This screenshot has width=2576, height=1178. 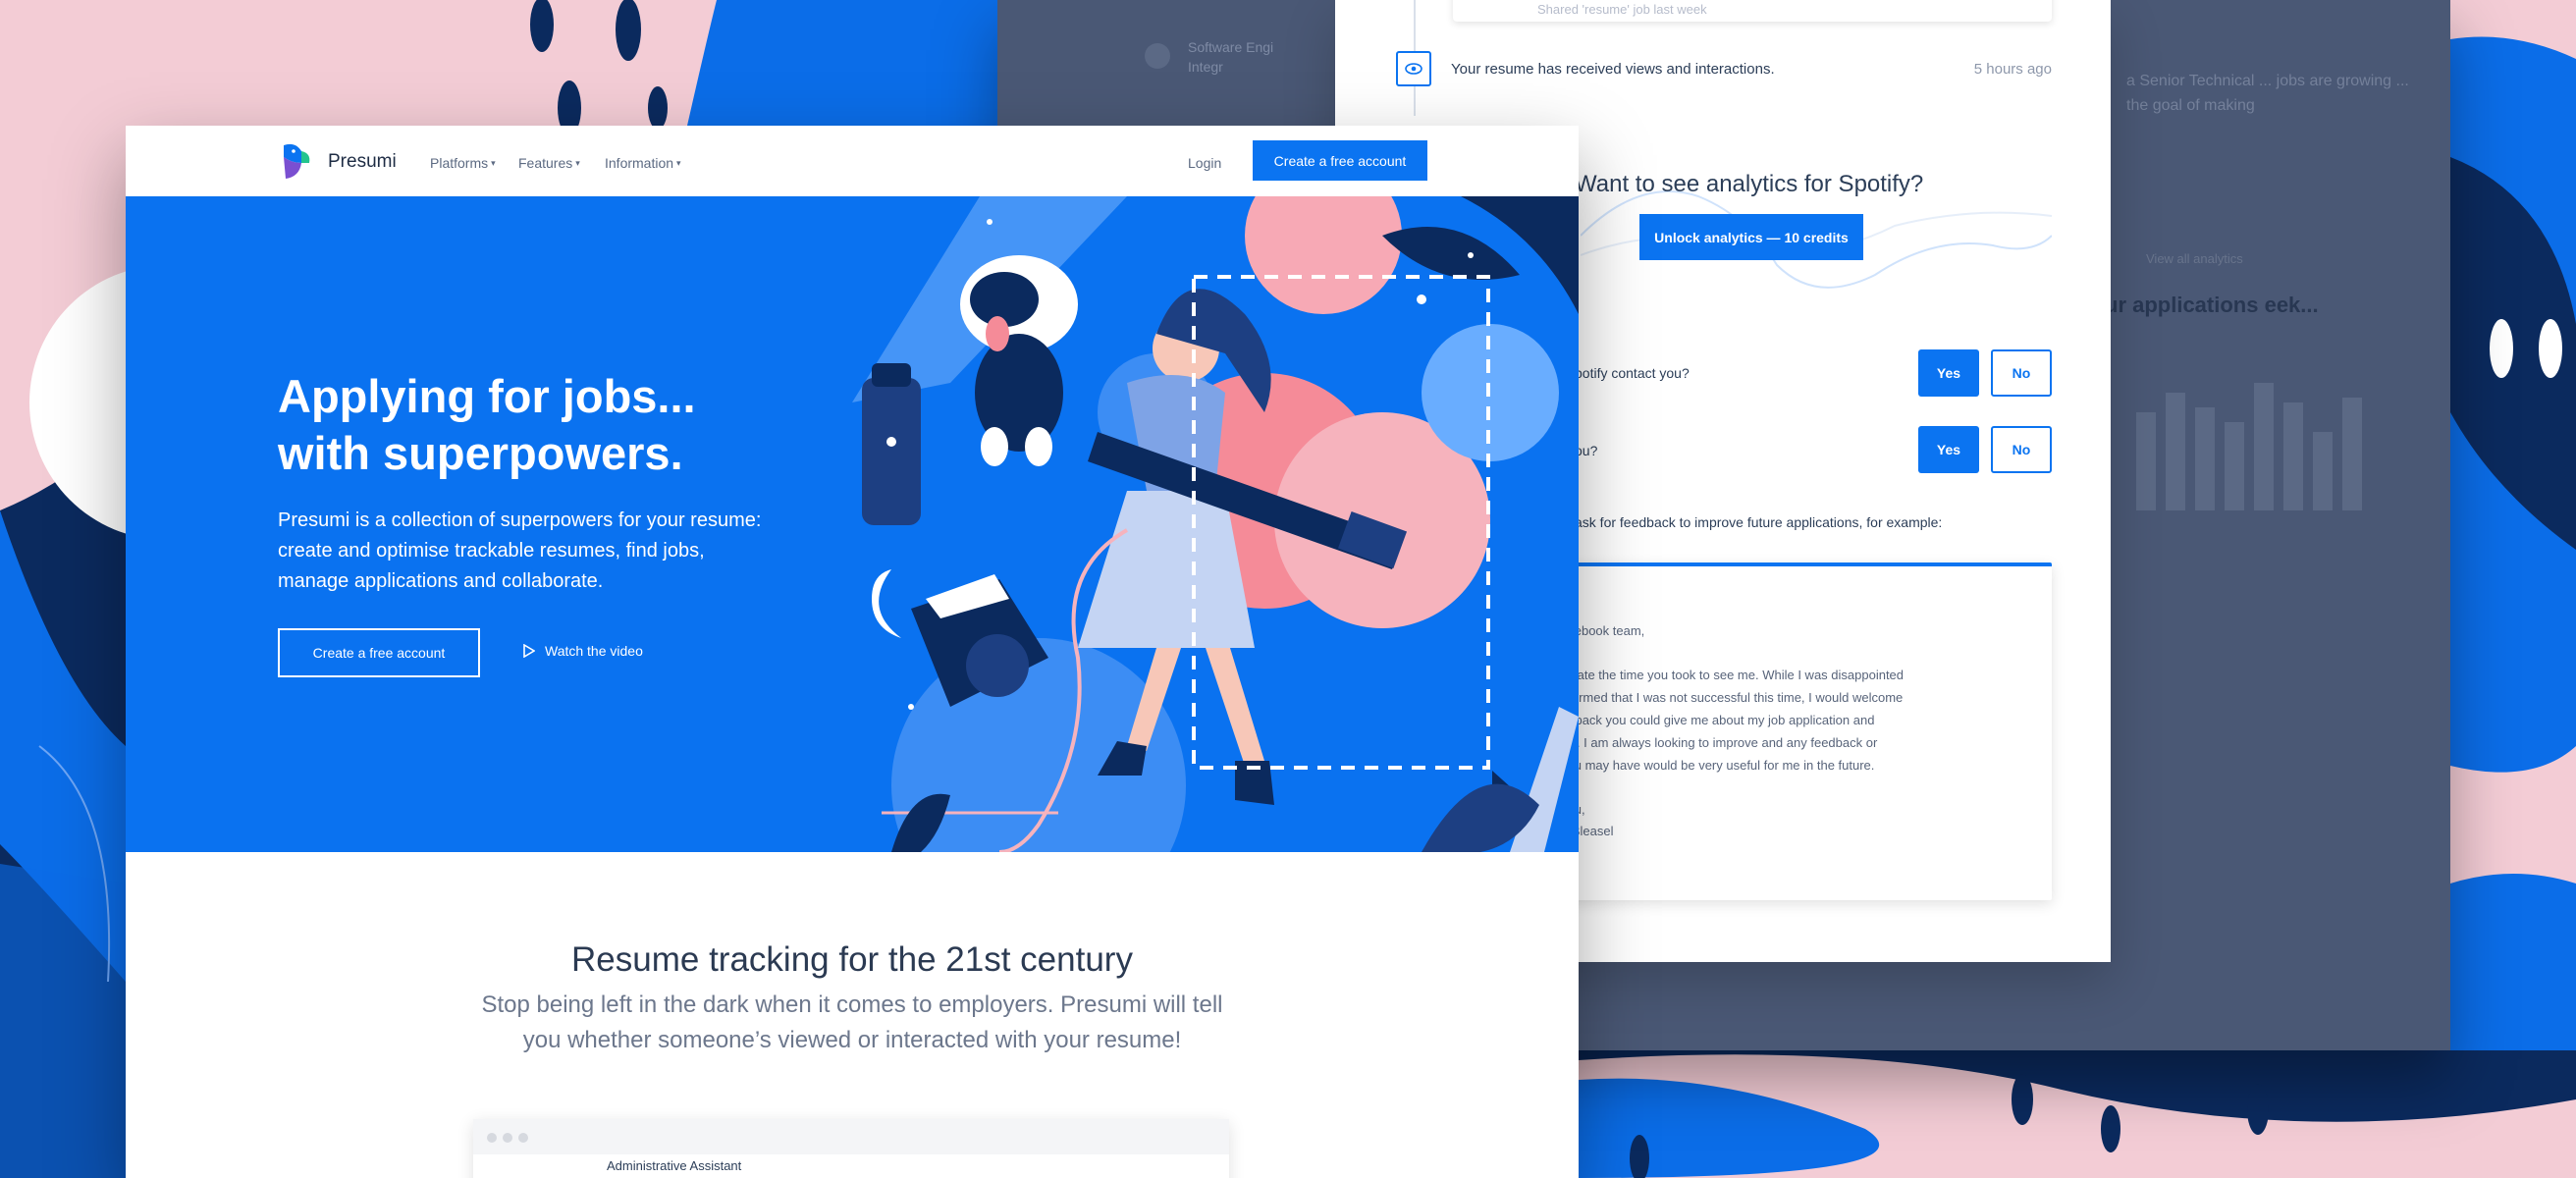 I want to click on nav-platforms: Platforms ▾, so click(x=463, y=163).